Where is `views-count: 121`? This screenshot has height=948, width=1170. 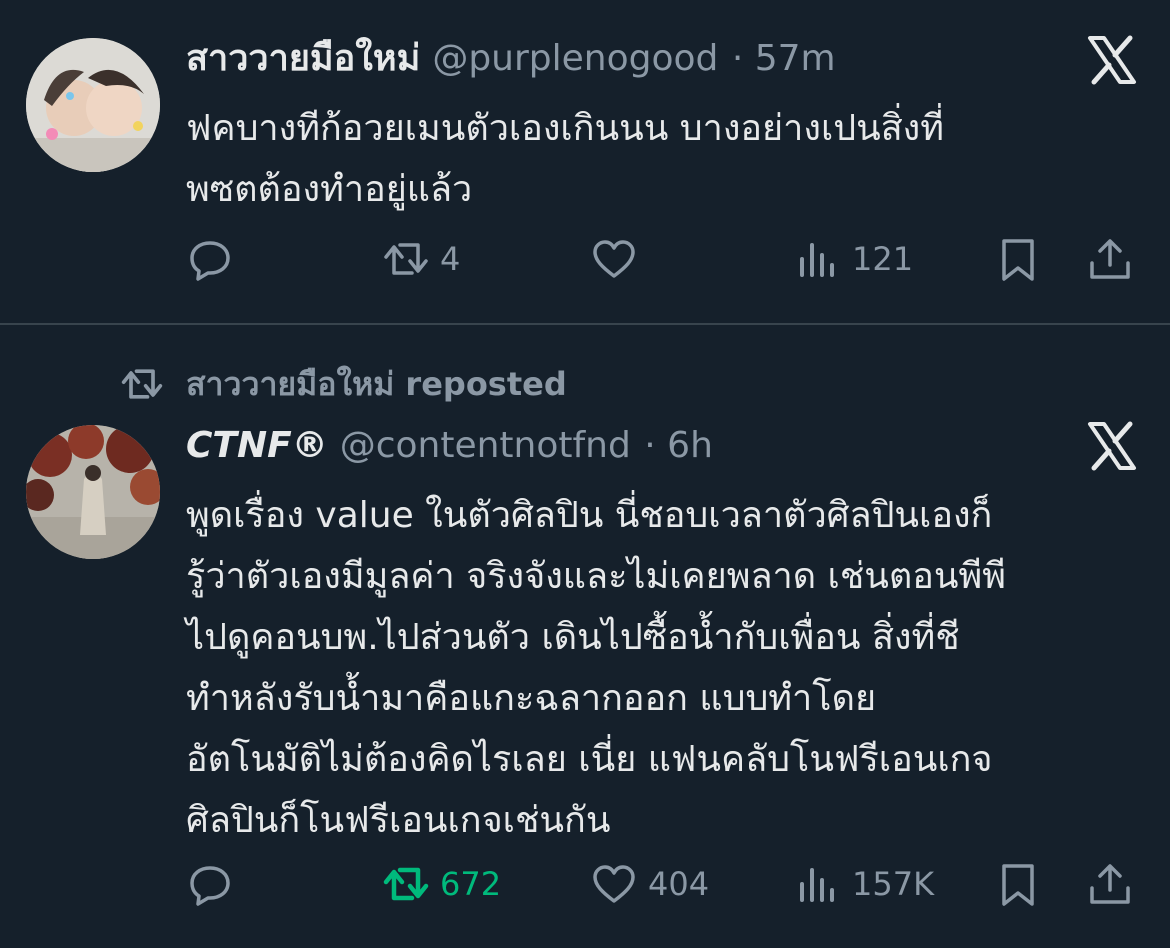
views-count: 121 is located at coordinates (883, 259).